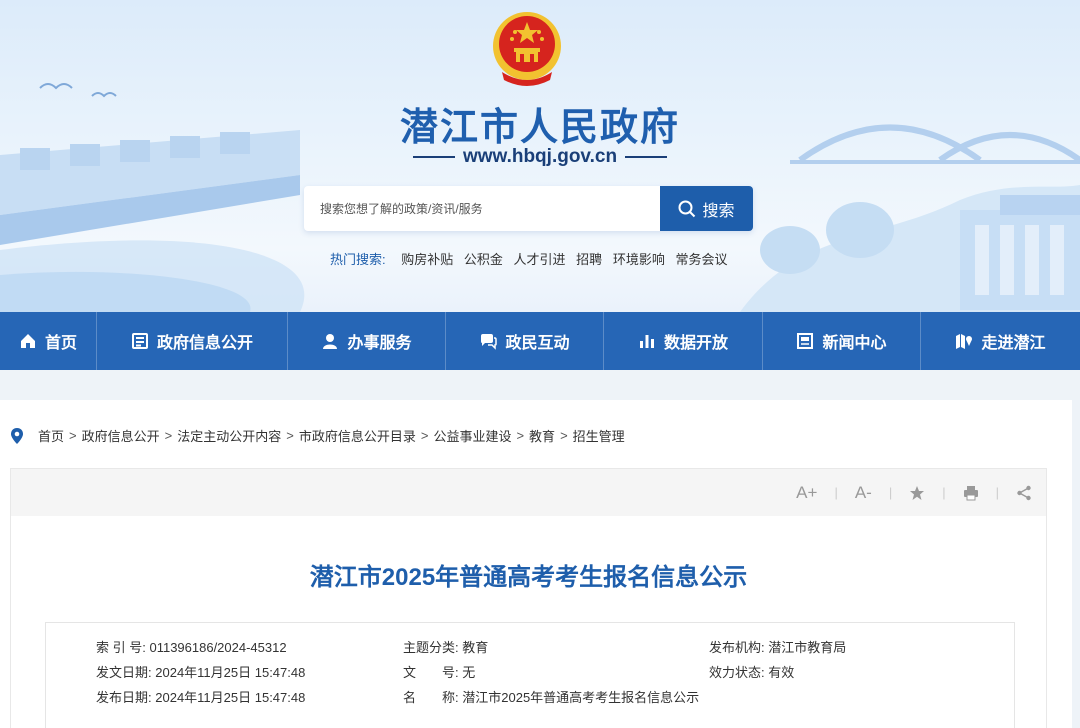  I want to click on meta-label: 索 引 号:, so click(121, 647).